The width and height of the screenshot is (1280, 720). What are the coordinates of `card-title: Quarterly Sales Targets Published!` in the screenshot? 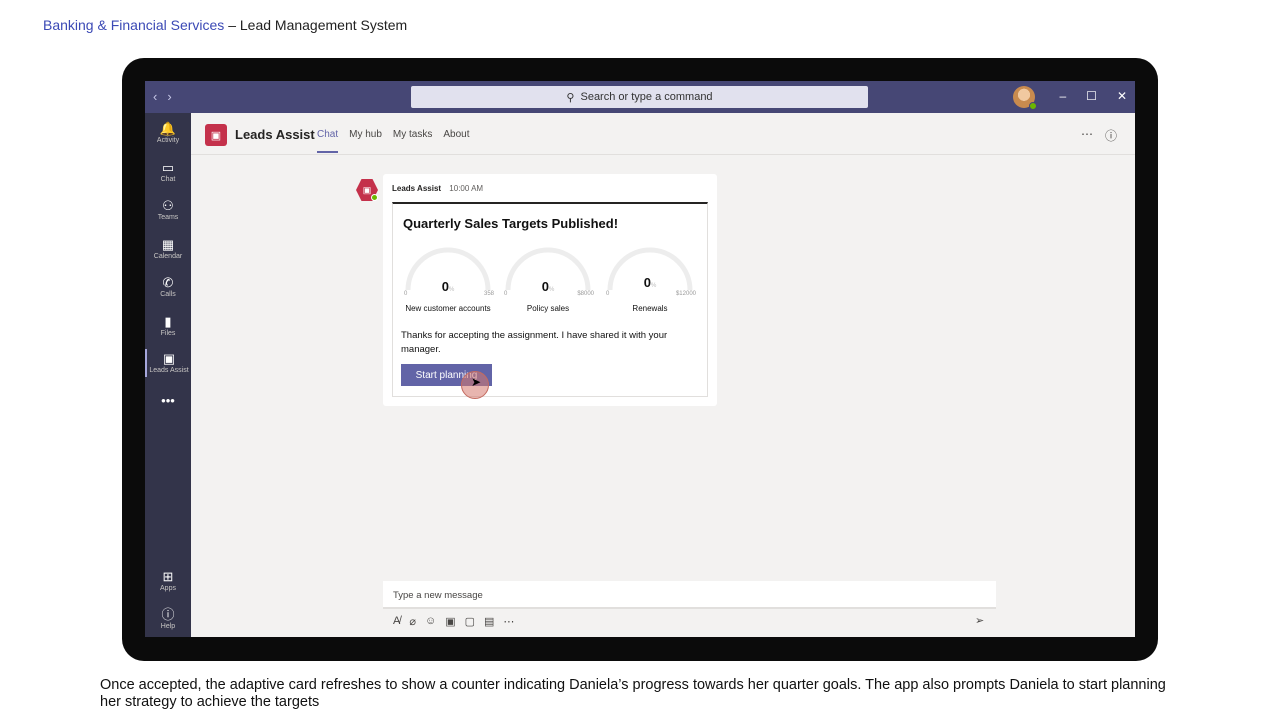 It's located at (511, 223).